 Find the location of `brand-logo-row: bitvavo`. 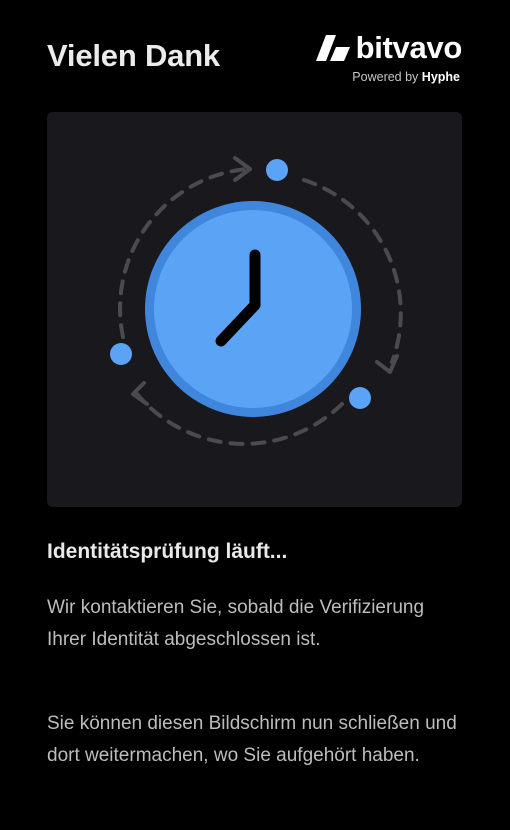

brand-logo-row: bitvavo is located at coordinates (389, 47).